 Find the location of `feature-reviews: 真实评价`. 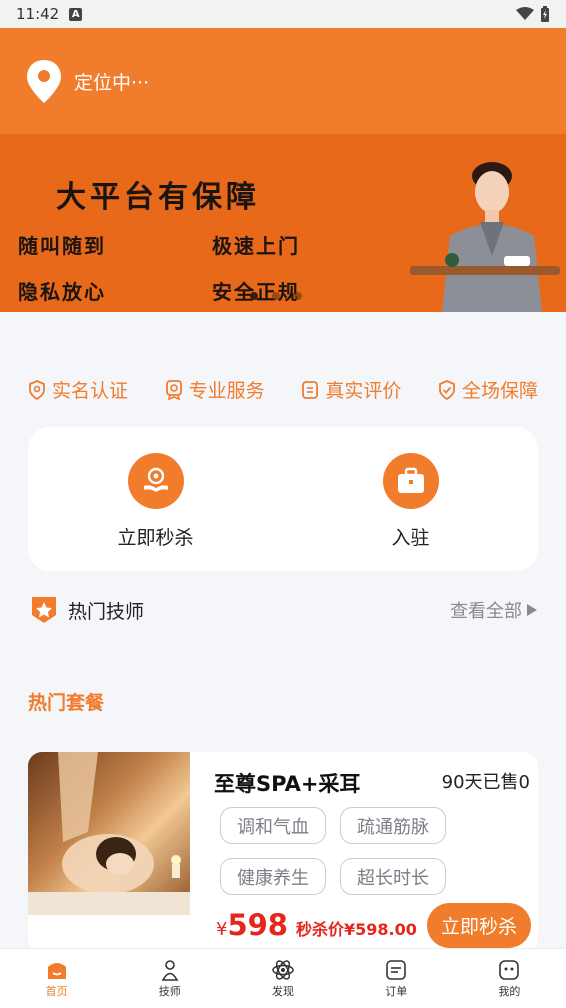

feature-reviews: 真实评价 is located at coordinates (351, 389).